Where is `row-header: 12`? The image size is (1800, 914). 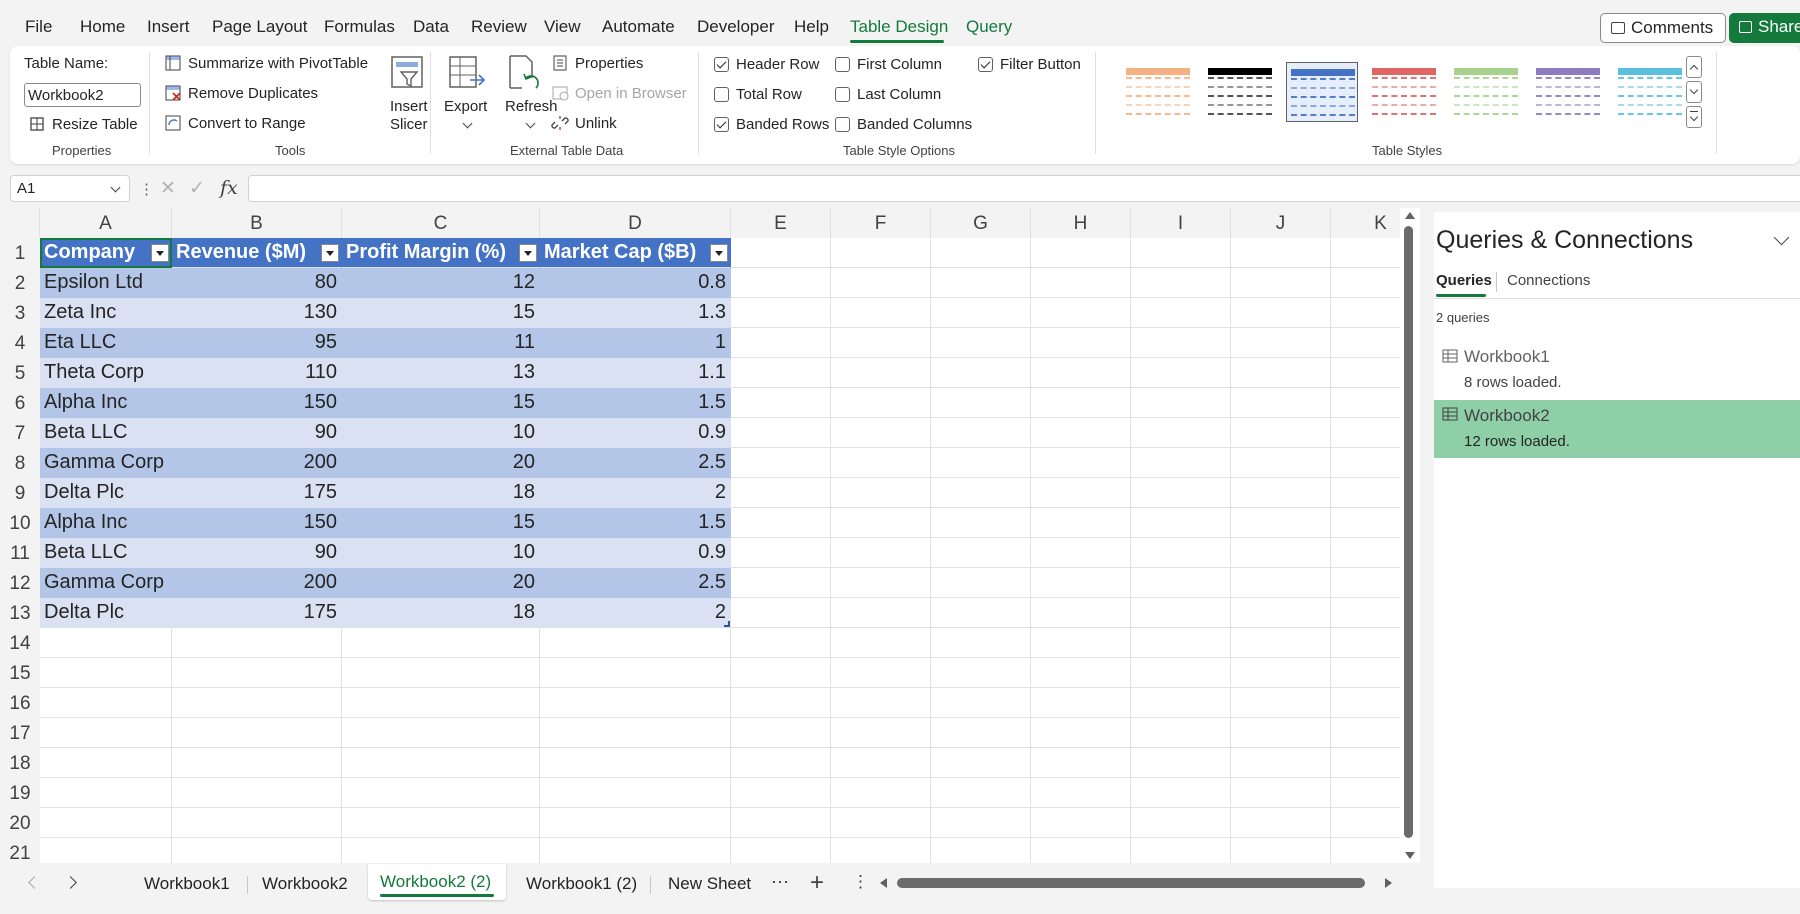
row-header: 12 is located at coordinates (20, 583).